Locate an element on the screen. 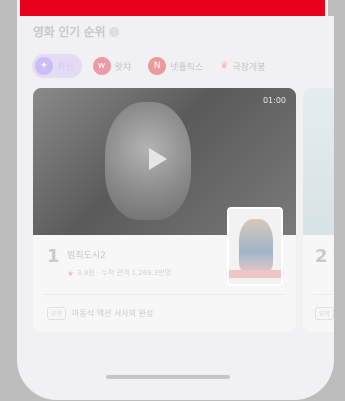 This screenshot has width=345, height=401. video-thumbnail is located at coordinates (318, 161).